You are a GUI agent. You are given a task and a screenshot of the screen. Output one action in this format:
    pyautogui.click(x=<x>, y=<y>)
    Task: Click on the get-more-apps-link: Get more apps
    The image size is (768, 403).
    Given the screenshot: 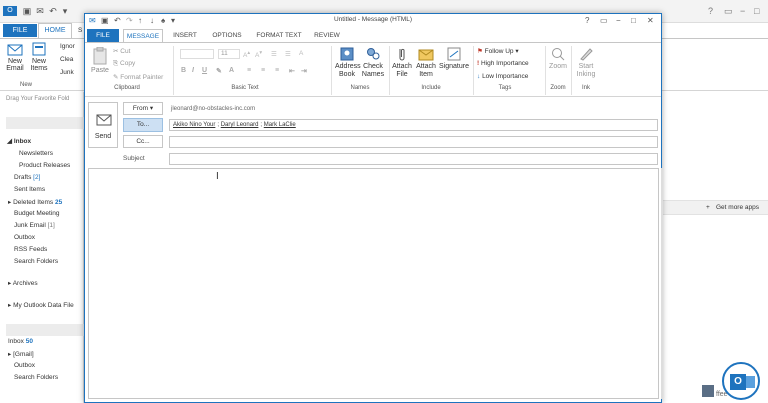 What is the action you would take?
    pyautogui.click(x=737, y=207)
    